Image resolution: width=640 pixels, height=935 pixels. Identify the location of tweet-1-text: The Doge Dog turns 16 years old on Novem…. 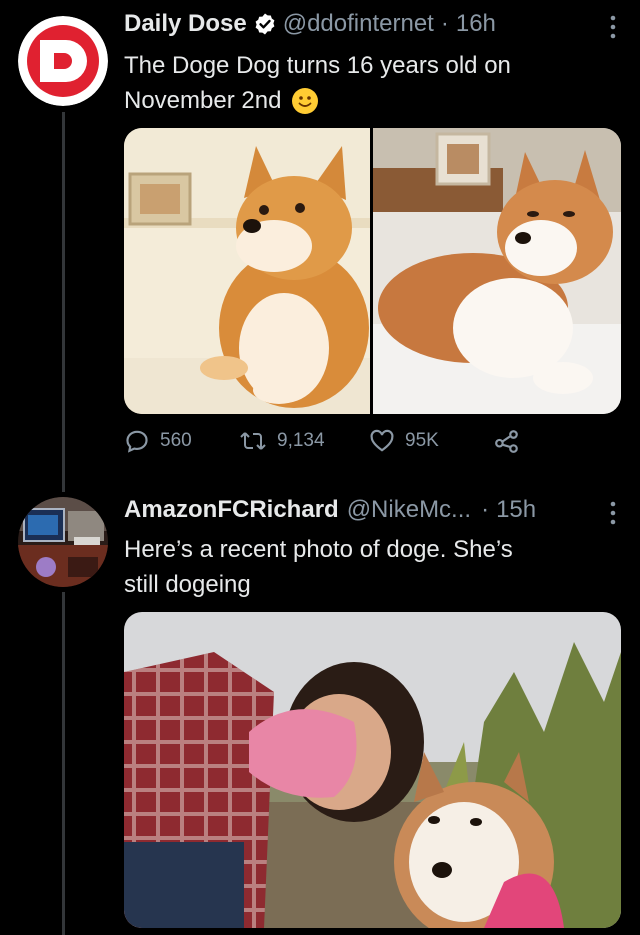
(369, 83).